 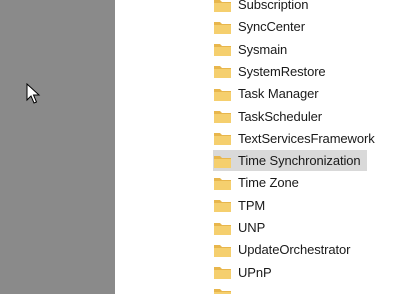 What do you see at coordinates (280, 116) in the screenshot?
I see `tree-item-label: TaskScheduler` at bounding box center [280, 116].